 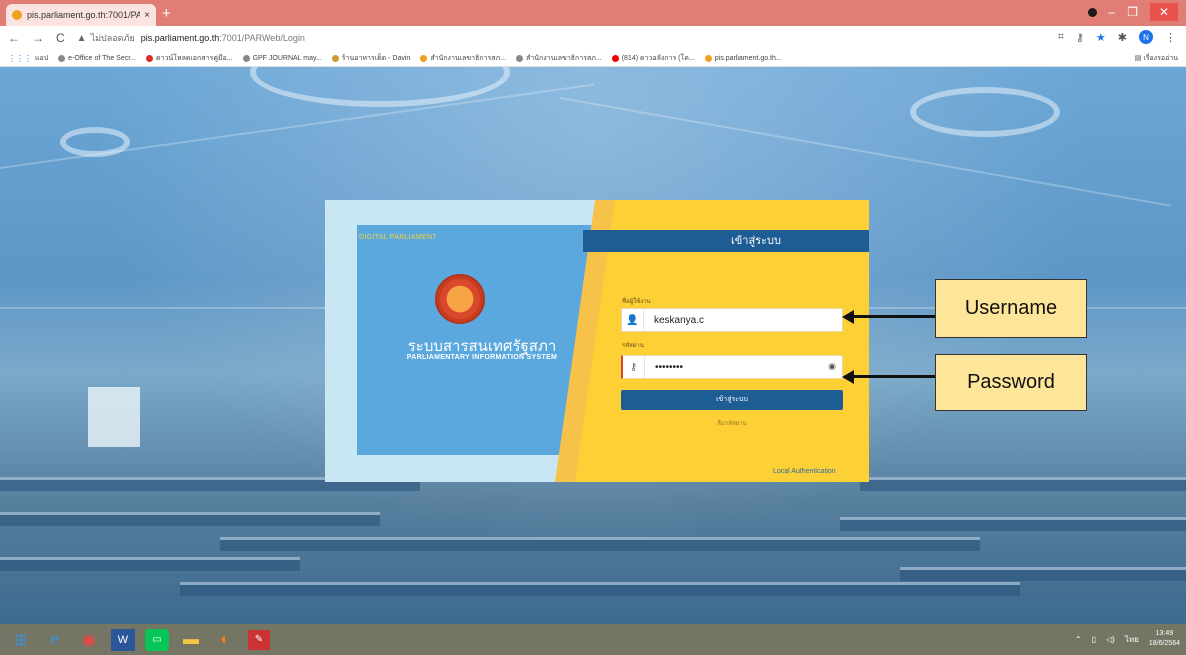 What do you see at coordinates (225, 640) in the screenshot?
I see `firefox-icon: ◐` at bounding box center [225, 640].